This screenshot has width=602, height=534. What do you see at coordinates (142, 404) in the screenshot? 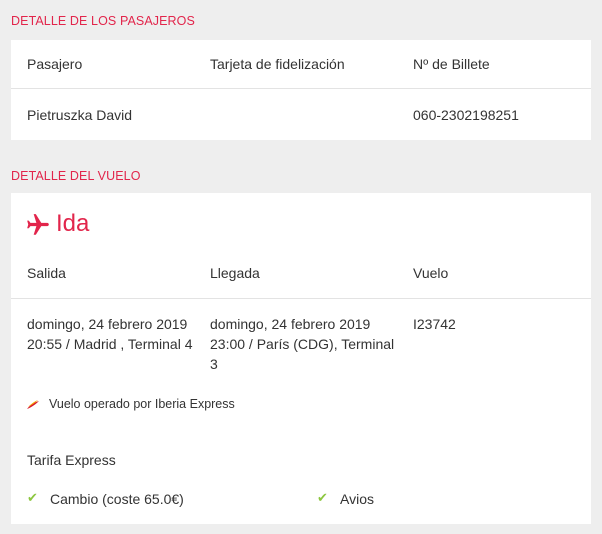
I see `operated-by-text: Vuelo operado por Iberia Express` at bounding box center [142, 404].